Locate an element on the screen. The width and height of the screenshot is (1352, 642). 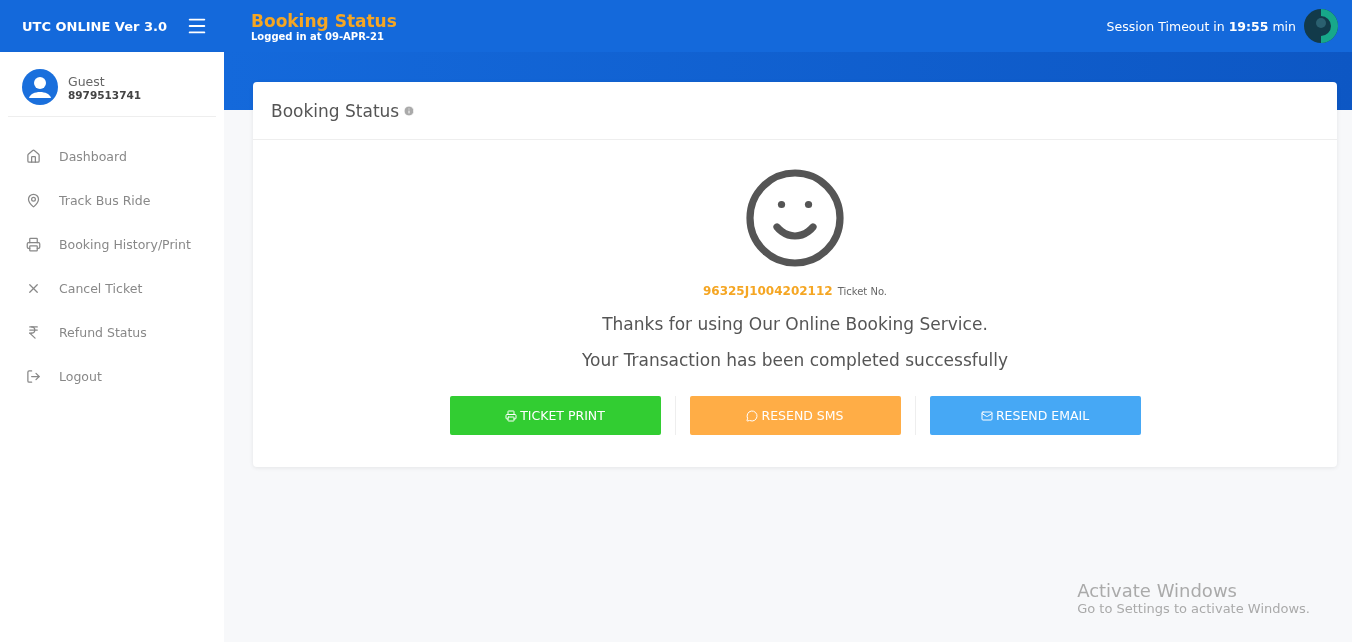
envelope-icon is located at coordinates (986, 415).